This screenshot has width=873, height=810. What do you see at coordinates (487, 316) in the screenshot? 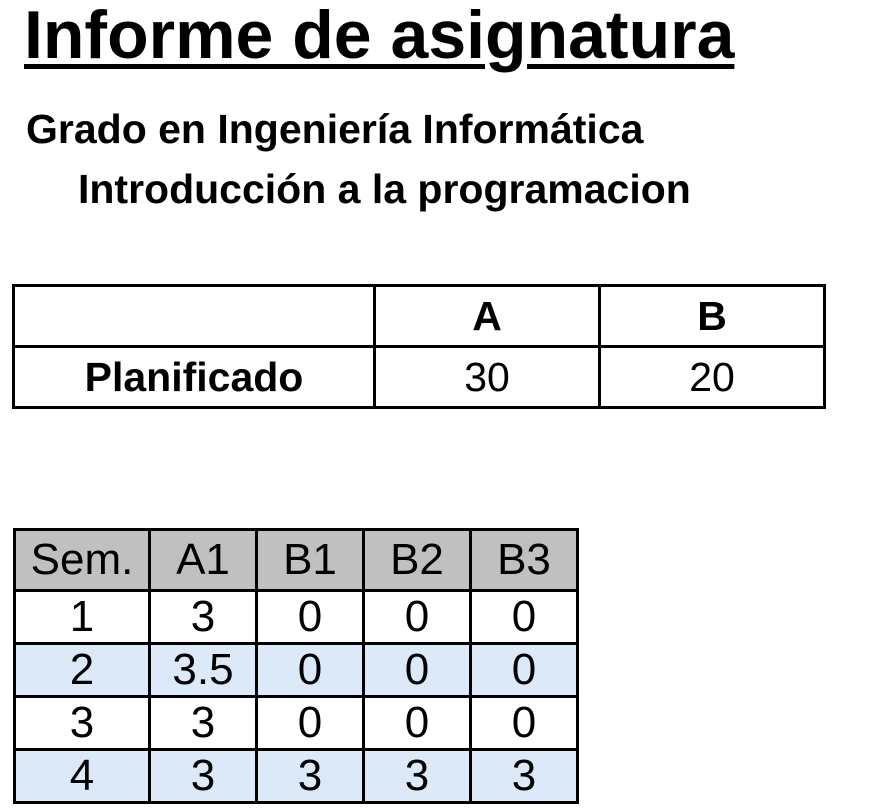
I see `plan-header-a: A` at bounding box center [487, 316].